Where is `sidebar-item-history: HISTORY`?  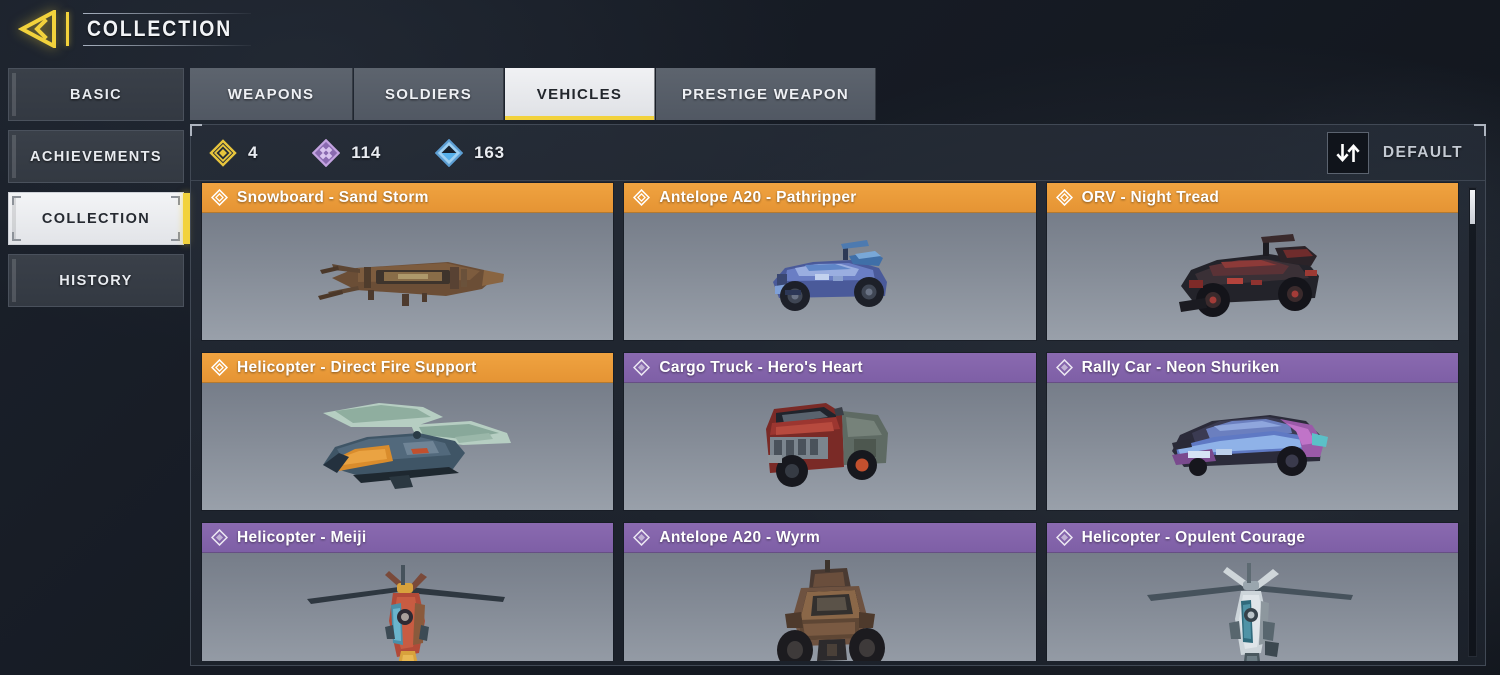
sidebar-item-history: HISTORY is located at coordinates (96, 280).